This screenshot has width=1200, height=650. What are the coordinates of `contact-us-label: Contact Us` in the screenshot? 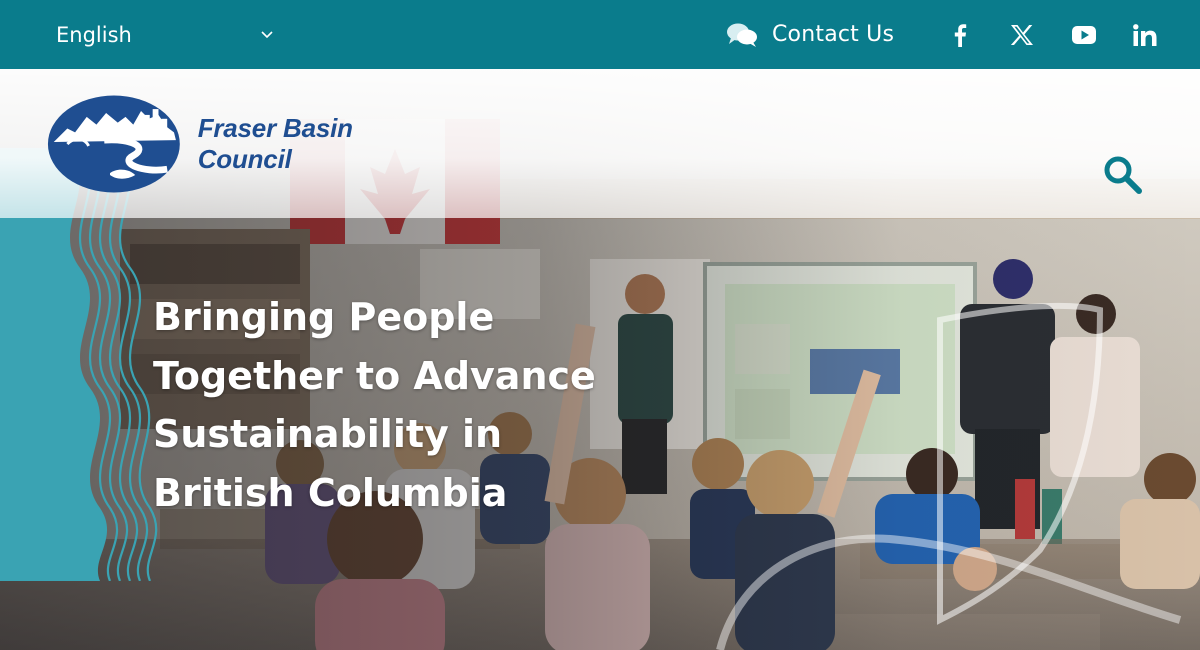 It's located at (833, 34).